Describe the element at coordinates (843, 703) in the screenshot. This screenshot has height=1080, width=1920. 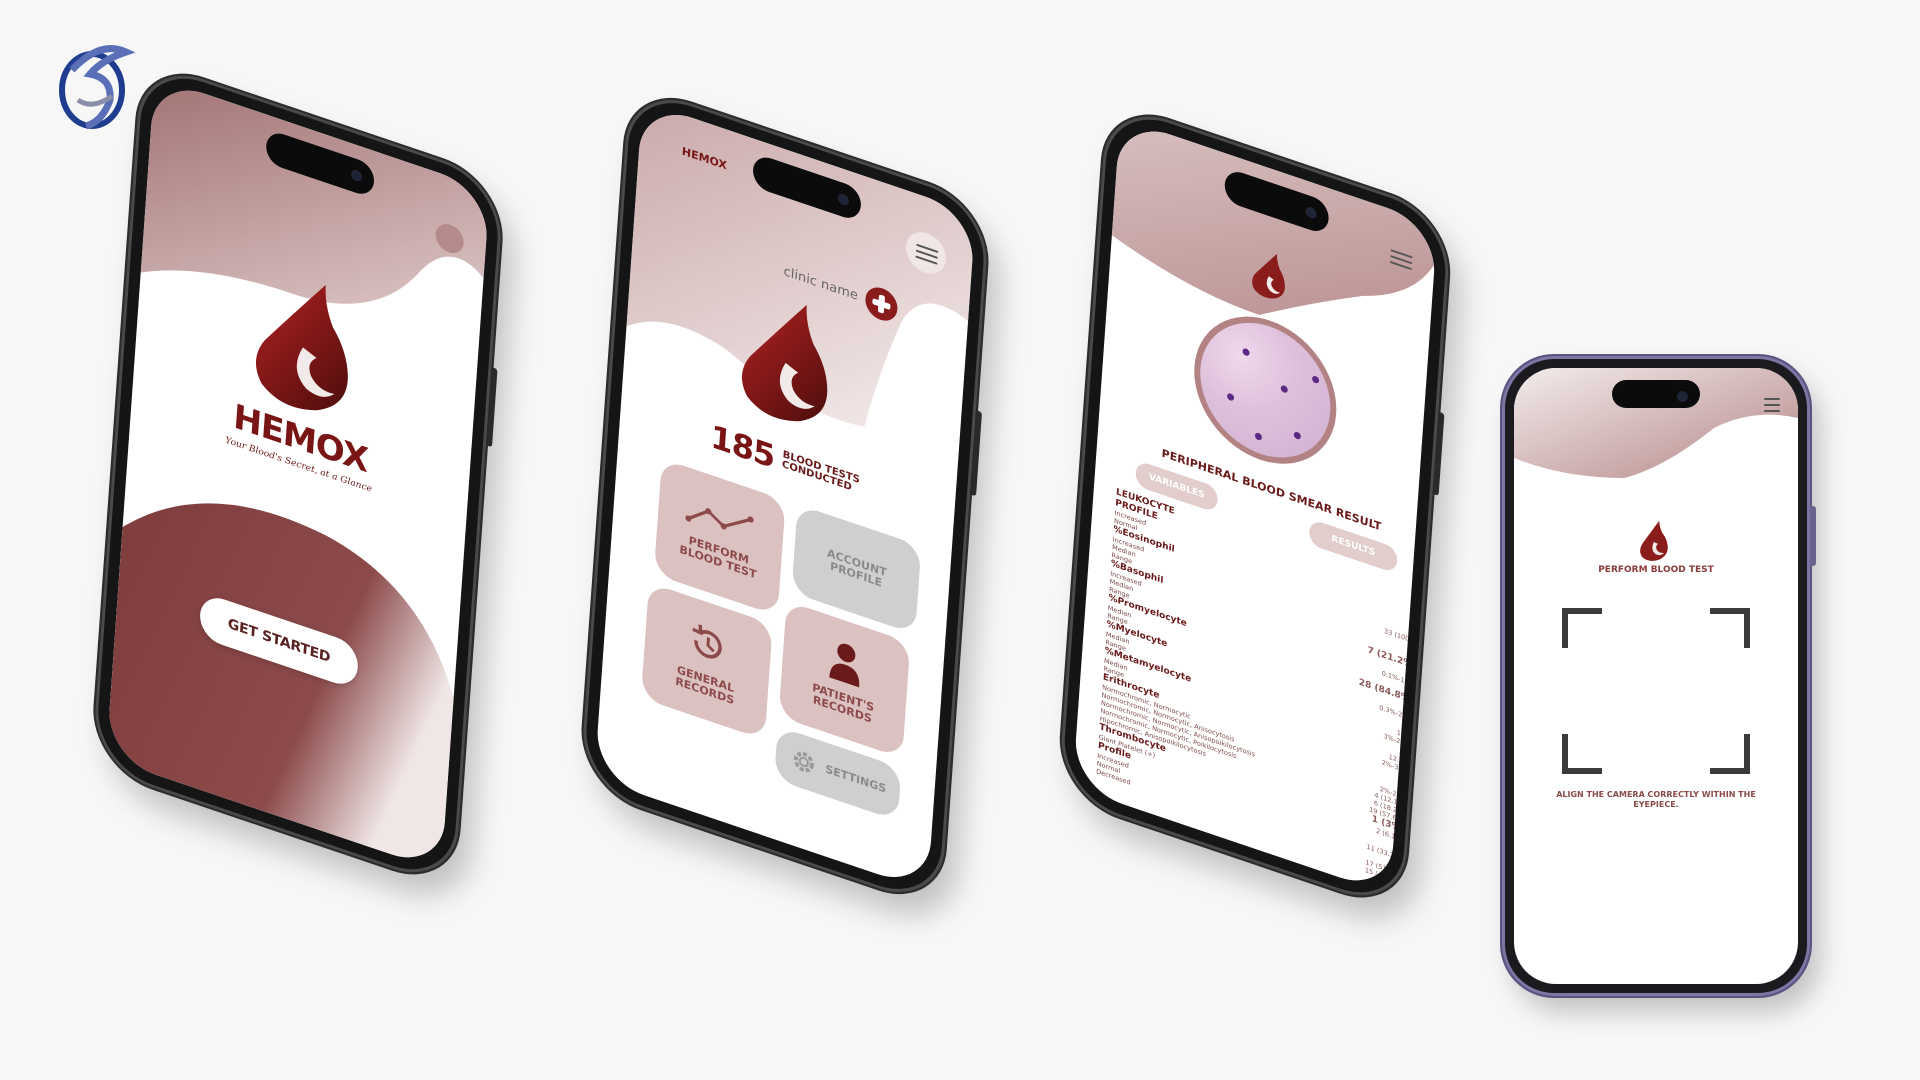
I see `tile-label: PATIENT'S RECORDS` at that location.